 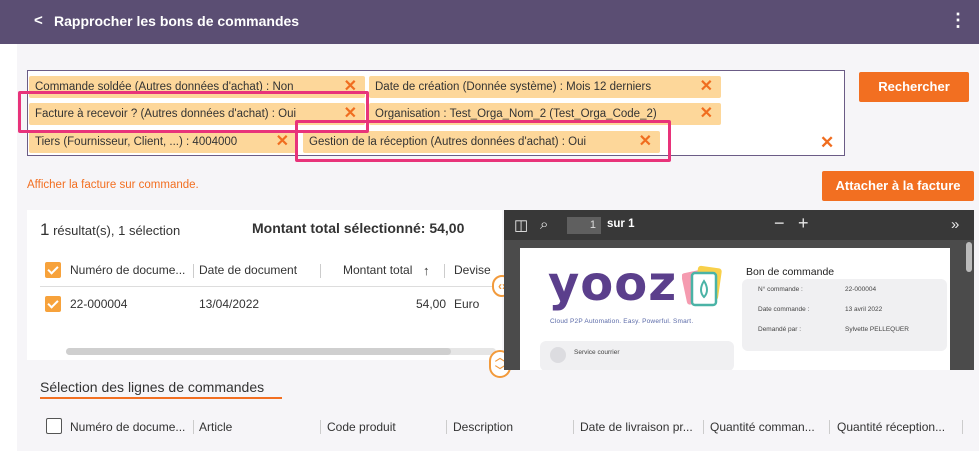 I want to click on field-label: N° commande :, so click(x=780, y=289).